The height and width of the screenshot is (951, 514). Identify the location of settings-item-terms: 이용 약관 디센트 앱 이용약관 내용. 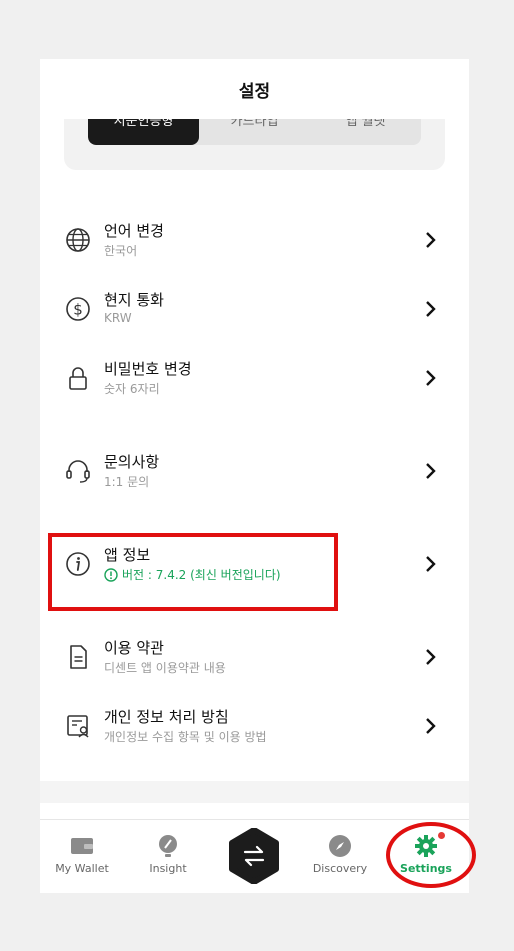
(254, 657).